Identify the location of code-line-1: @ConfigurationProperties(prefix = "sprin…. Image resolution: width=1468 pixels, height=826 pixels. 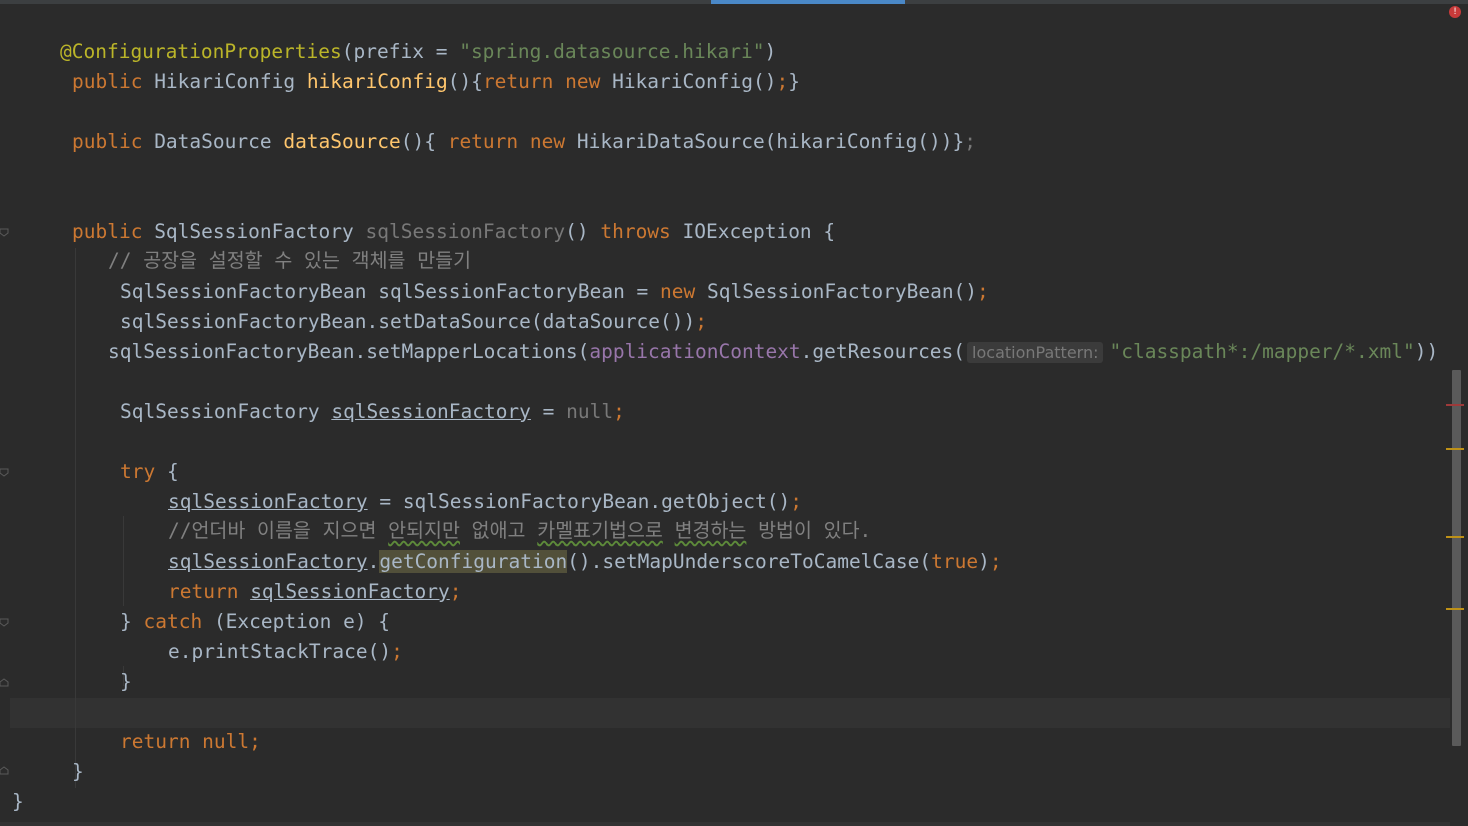
(418, 52).